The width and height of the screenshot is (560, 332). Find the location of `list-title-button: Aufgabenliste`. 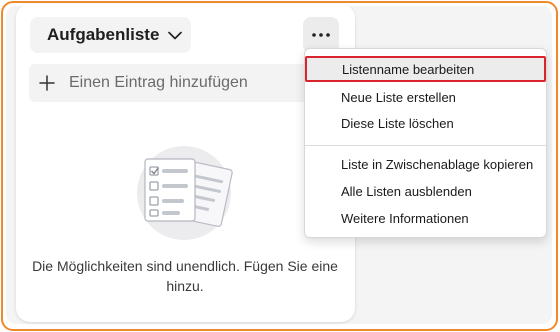

list-title-button: Aufgabenliste is located at coordinates (110, 35).